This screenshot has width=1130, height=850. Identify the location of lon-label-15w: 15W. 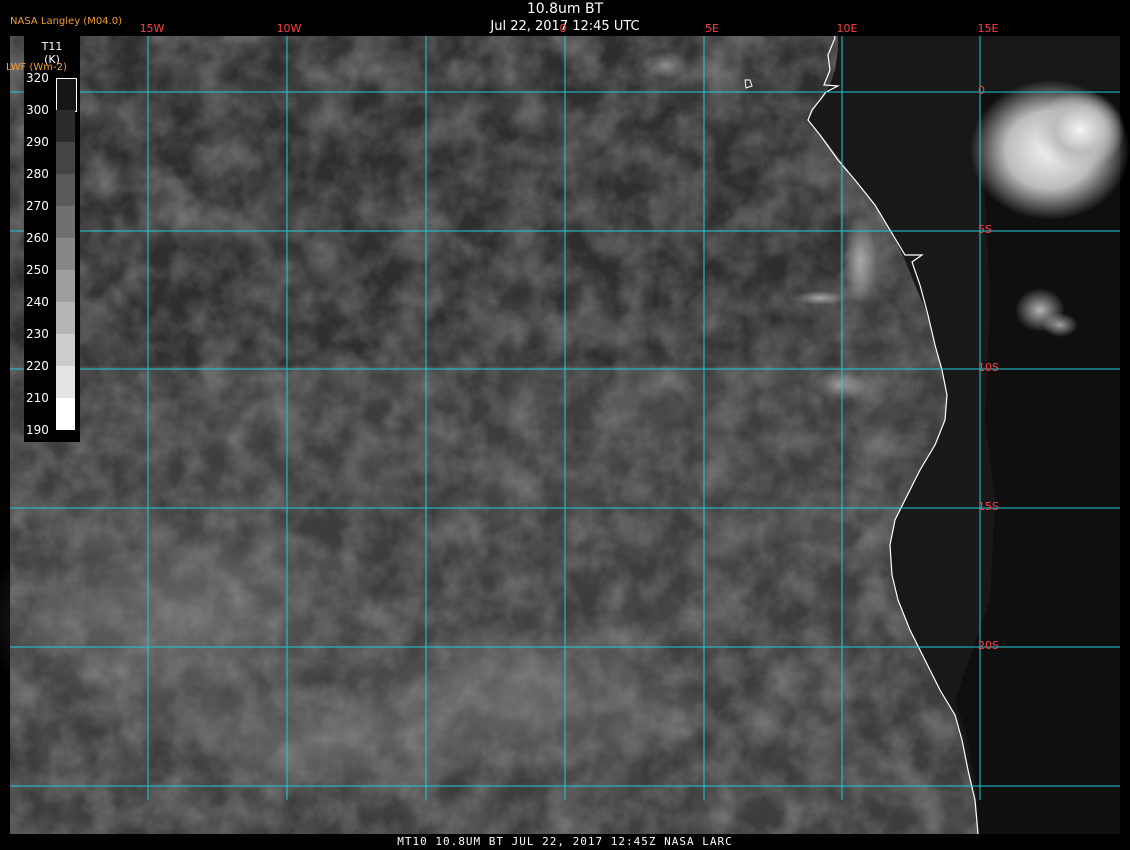
(152, 28).